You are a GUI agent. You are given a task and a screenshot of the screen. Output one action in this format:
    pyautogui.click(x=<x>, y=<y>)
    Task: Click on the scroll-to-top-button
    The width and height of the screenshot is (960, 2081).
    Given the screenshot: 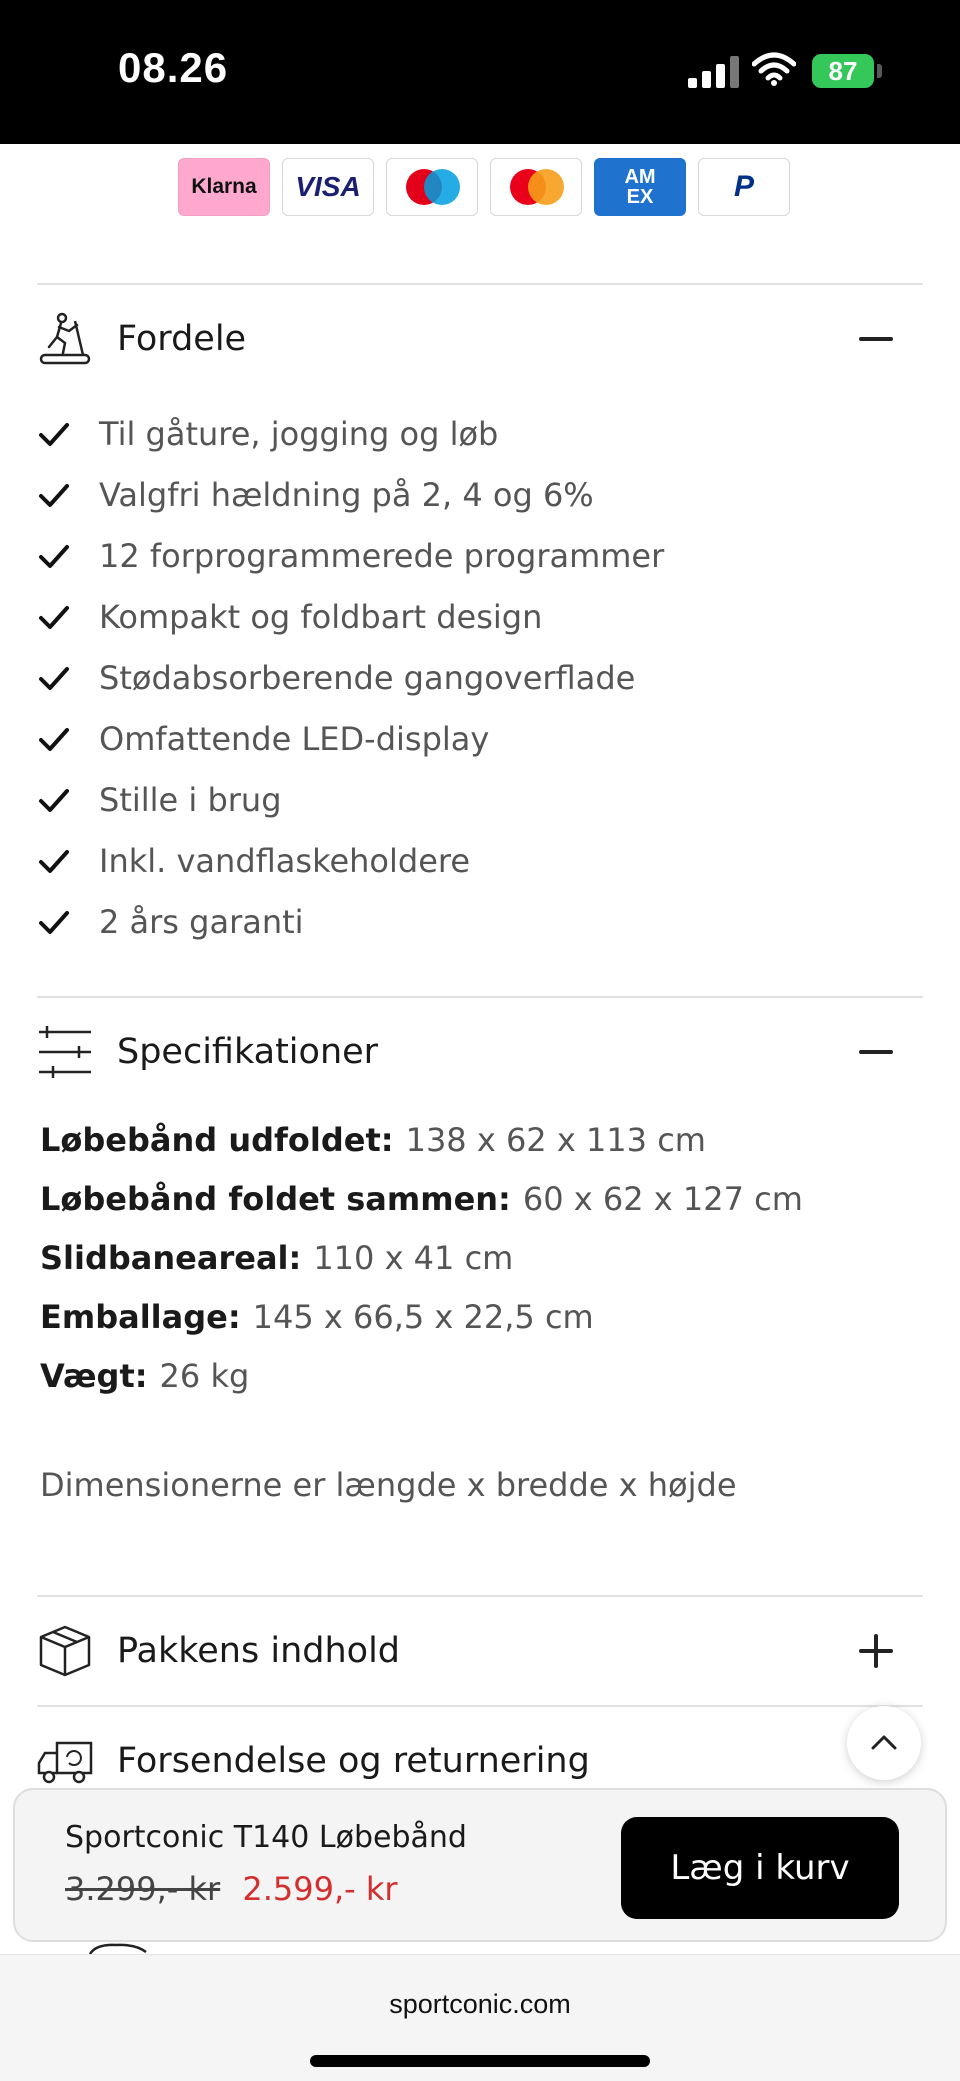 What is the action you would take?
    pyautogui.click(x=884, y=1743)
    